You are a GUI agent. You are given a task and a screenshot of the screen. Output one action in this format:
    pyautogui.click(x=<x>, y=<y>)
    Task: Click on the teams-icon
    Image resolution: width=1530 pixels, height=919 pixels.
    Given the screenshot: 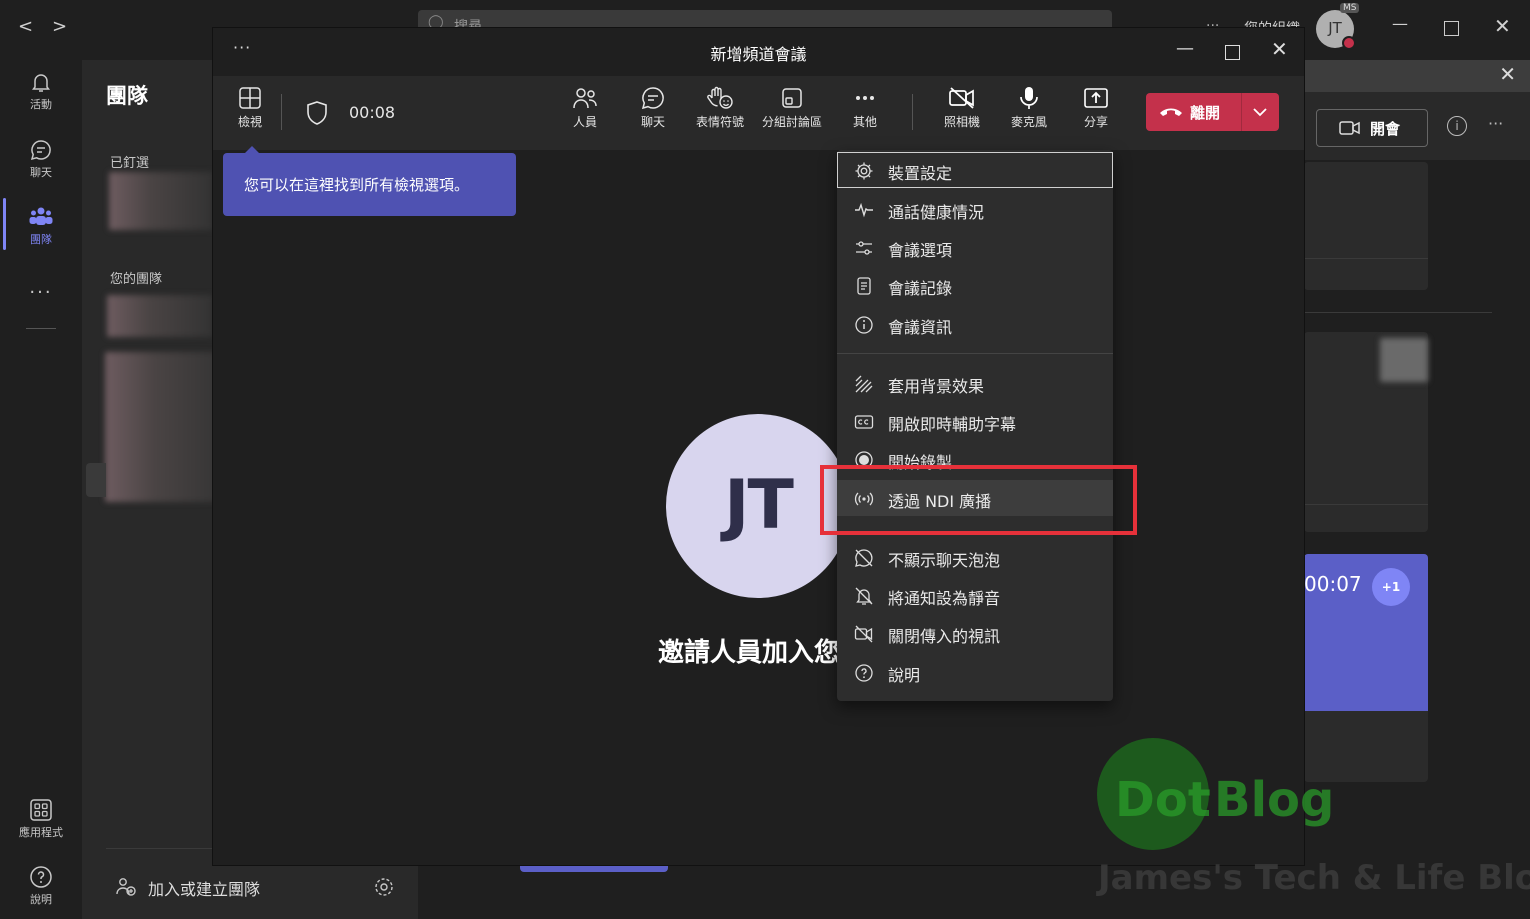 What is the action you would take?
    pyautogui.click(x=41, y=216)
    